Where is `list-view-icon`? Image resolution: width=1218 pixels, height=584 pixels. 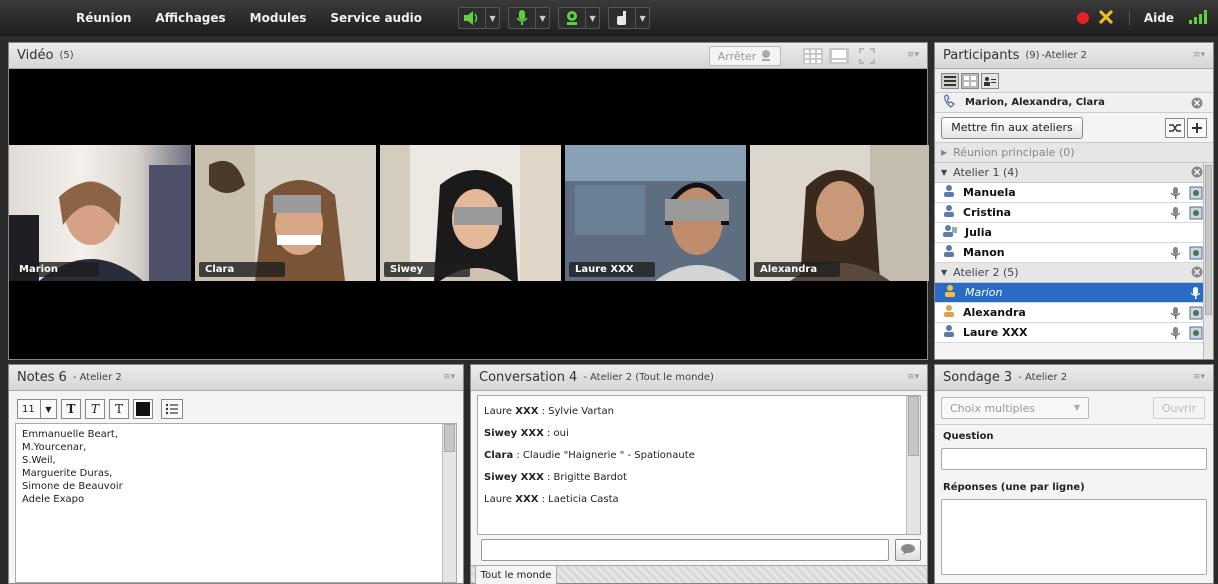
list-view-icon is located at coordinates (950, 80).